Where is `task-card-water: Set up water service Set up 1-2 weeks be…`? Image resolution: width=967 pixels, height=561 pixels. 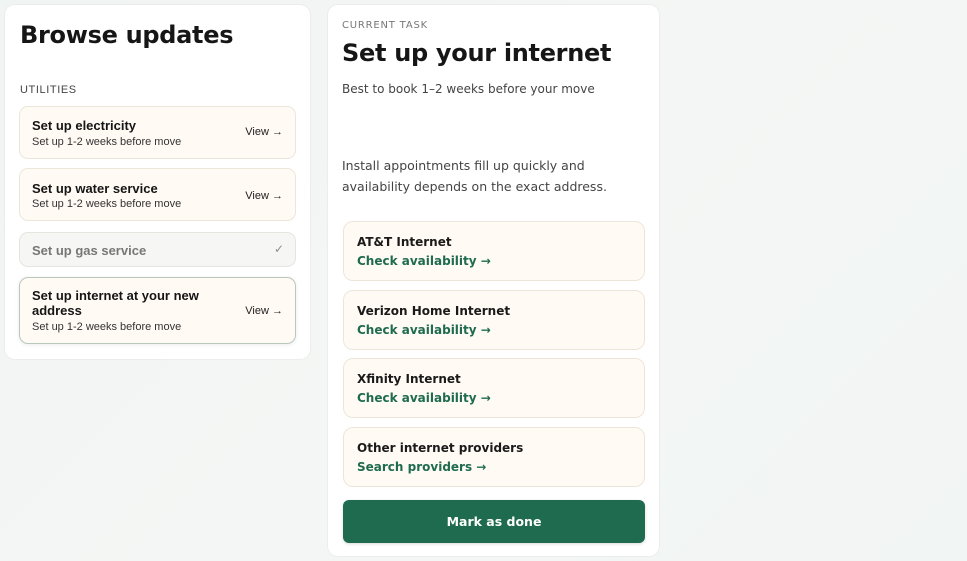
task-card-water: Set up water service Set up 1-2 weeks be… is located at coordinates (157, 194).